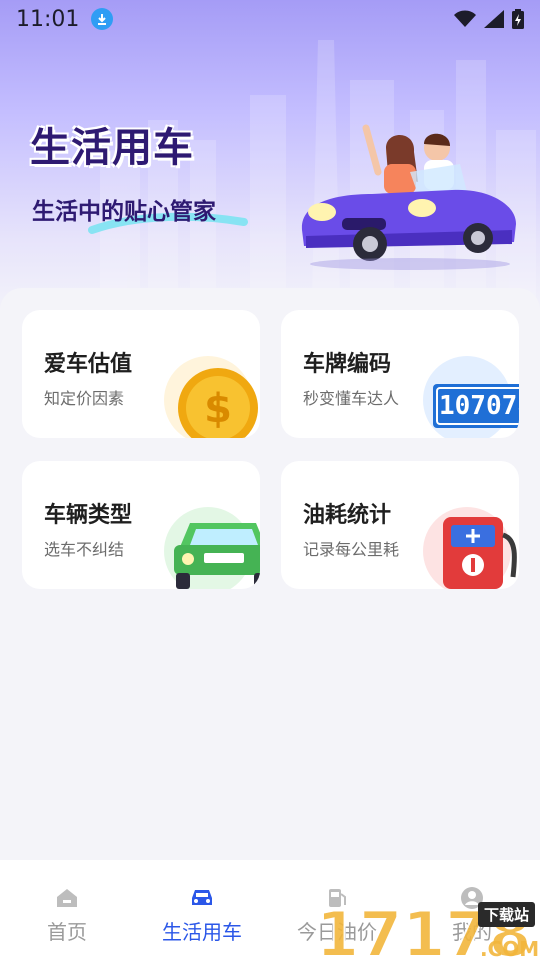  I want to click on tab-home: 首页, so click(67, 915).